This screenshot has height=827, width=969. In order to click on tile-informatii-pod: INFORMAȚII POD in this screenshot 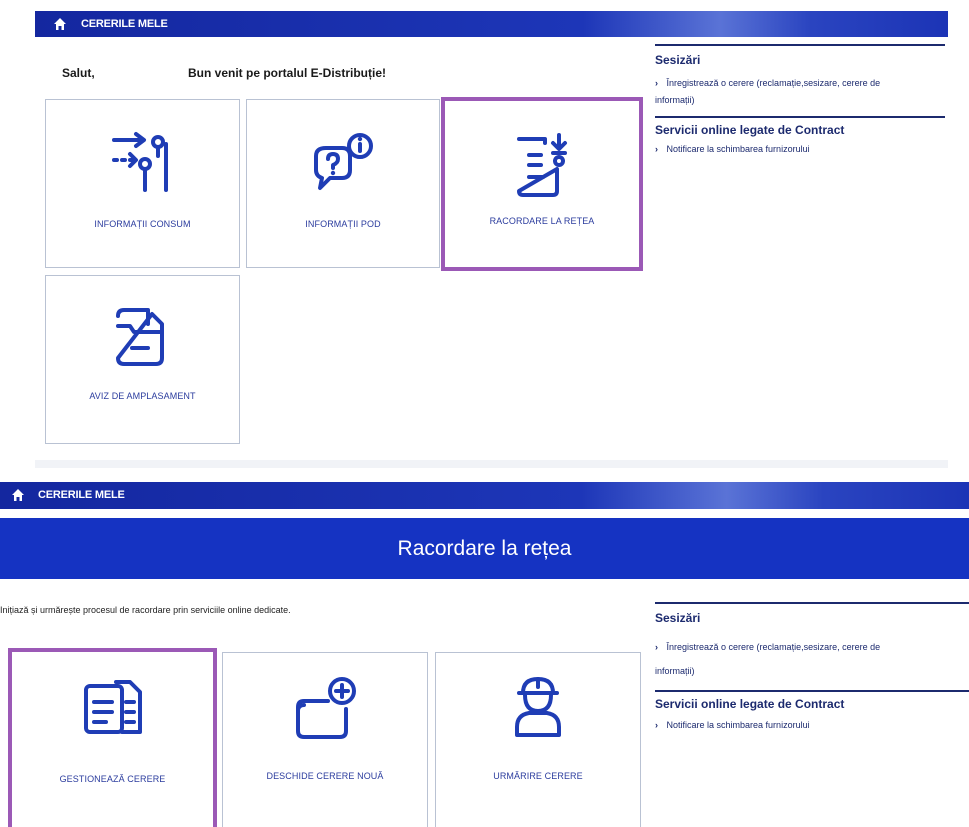, I will do `click(343, 183)`.